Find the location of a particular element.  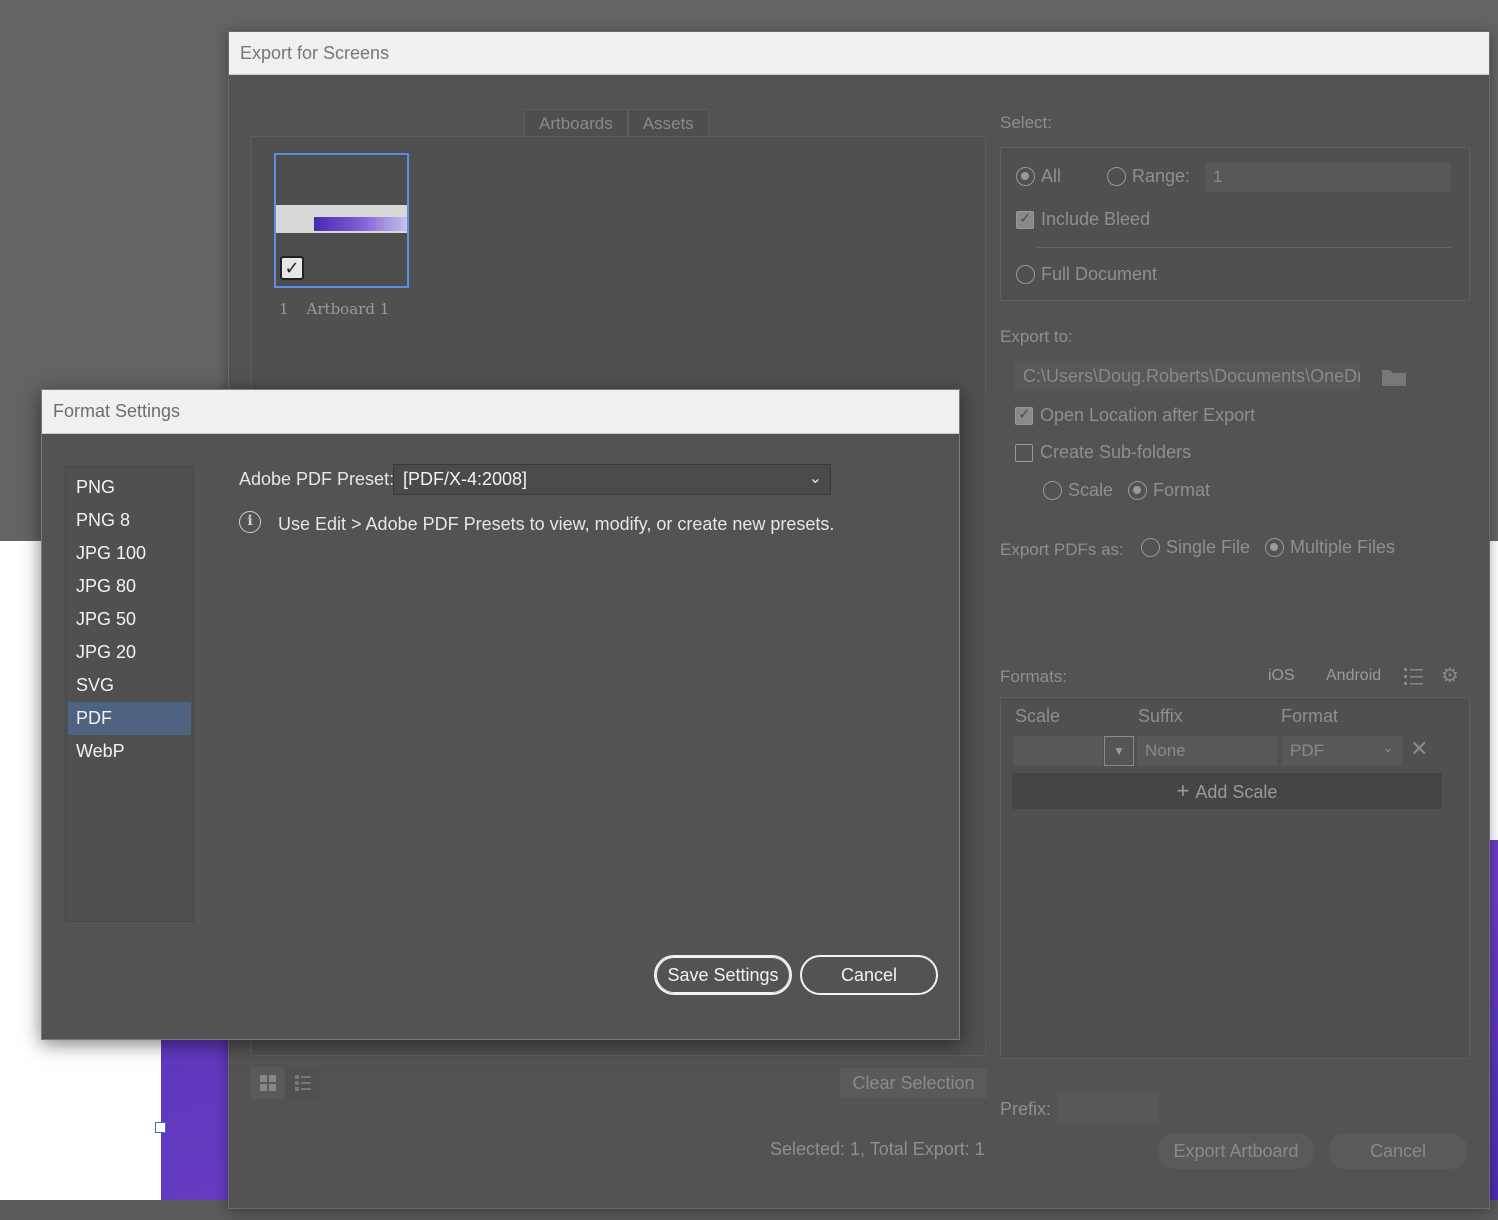

tab-assets: Assets is located at coordinates (668, 123).